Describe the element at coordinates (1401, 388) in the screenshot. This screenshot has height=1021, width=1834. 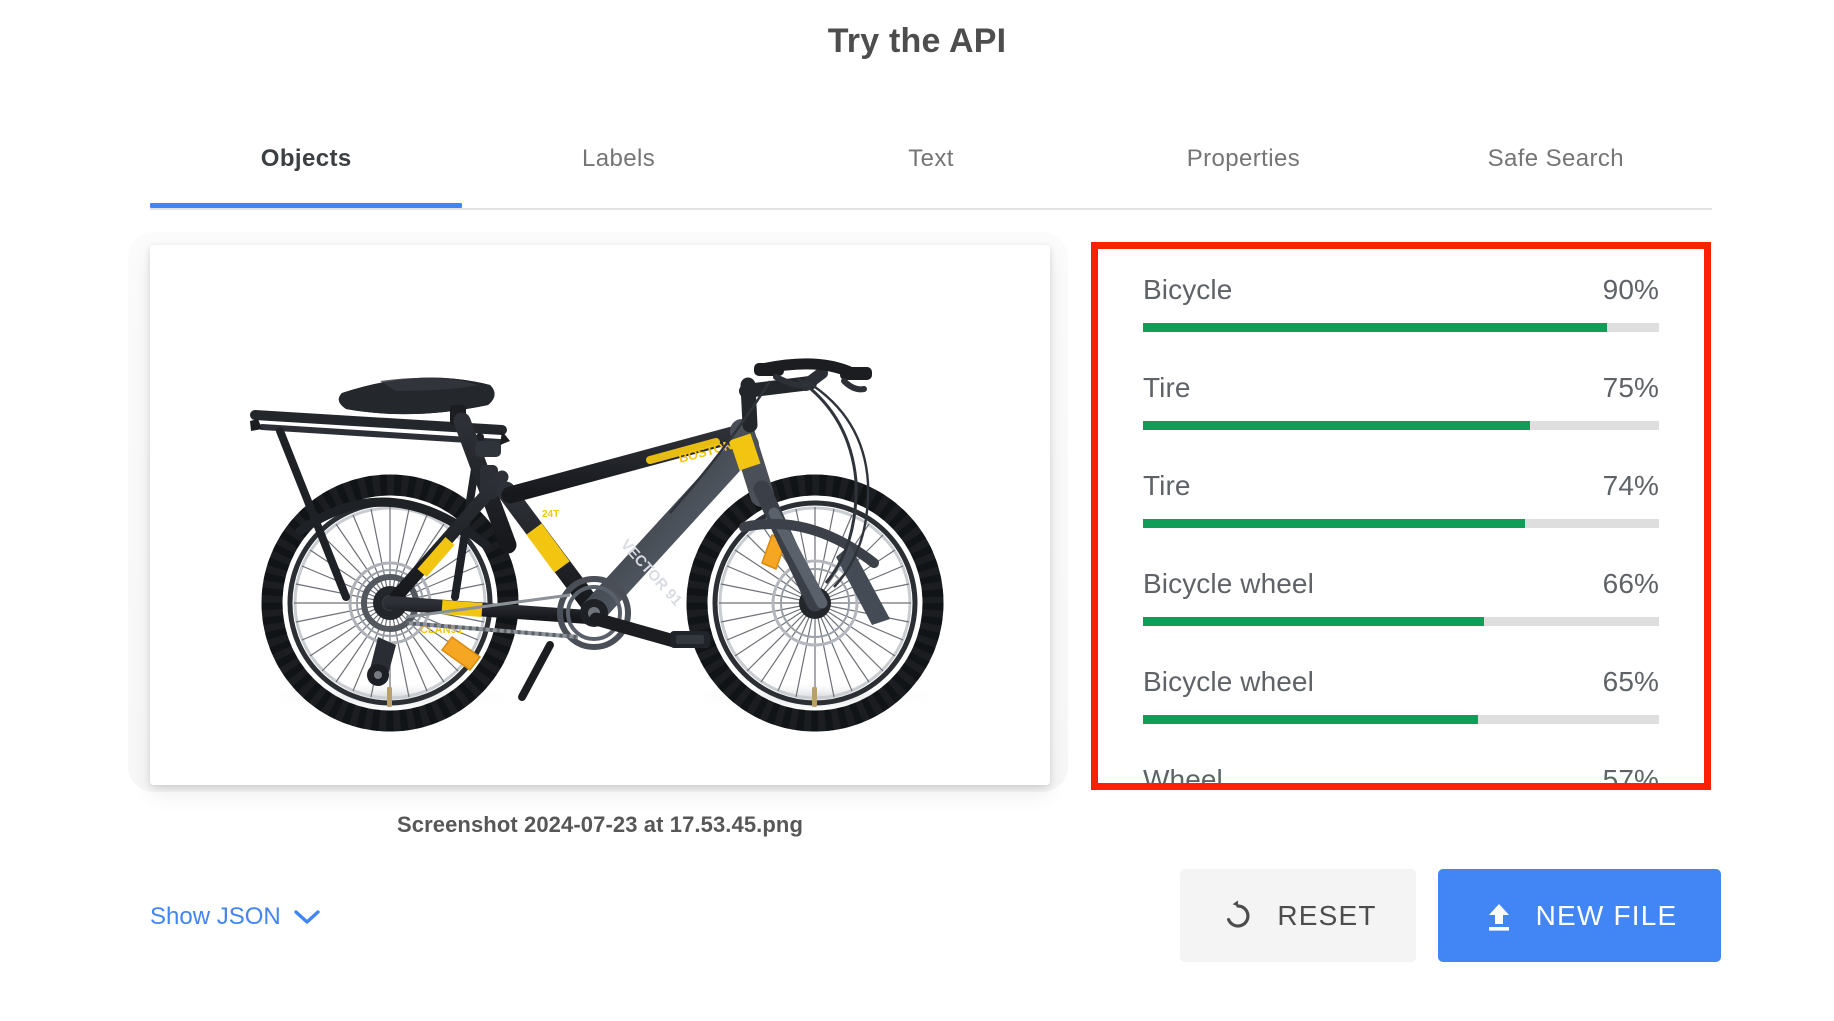
I see `detection-result-header: Tire 75%` at that location.